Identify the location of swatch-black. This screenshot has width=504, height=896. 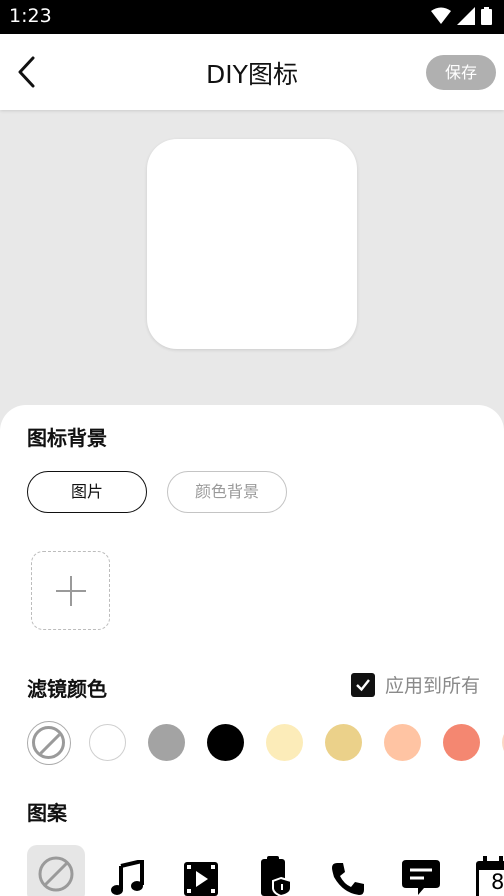
(225, 742).